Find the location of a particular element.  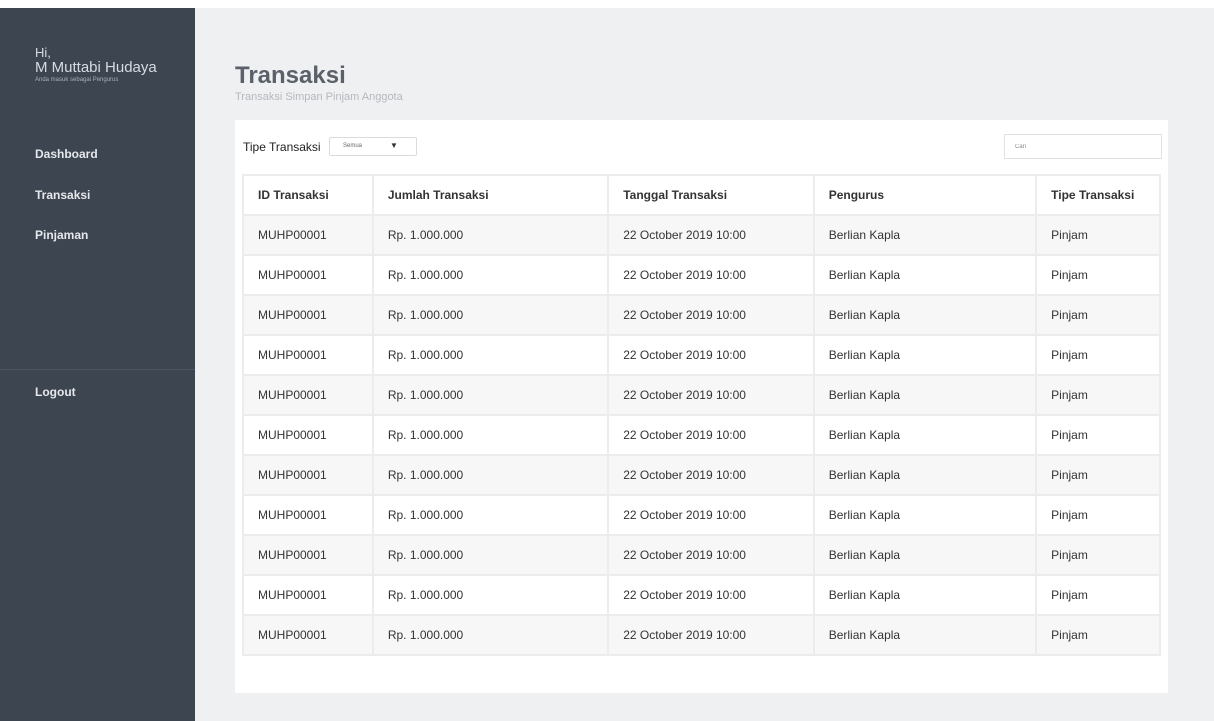

column-header-date: Tanggal Transaksi is located at coordinates (711, 195).